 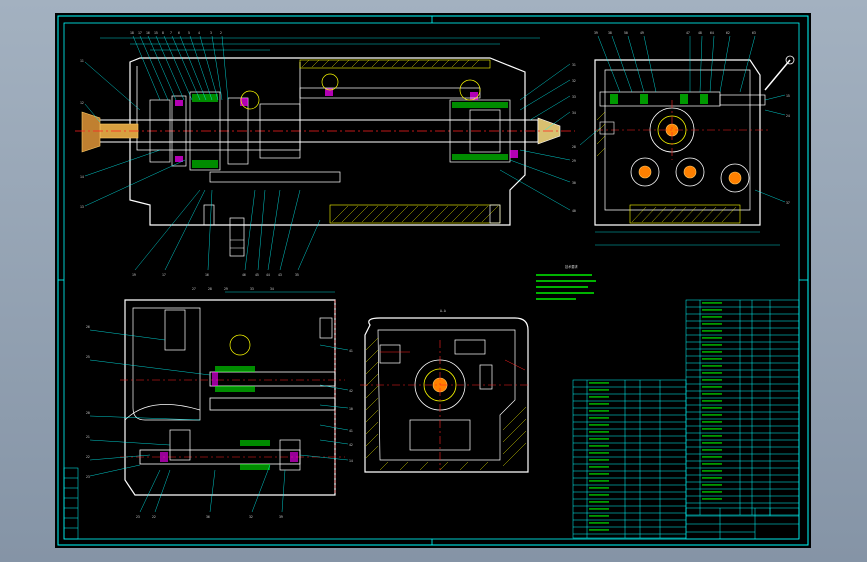 What do you see at coordinates (443, 311) in the screenshot?
I see `svg-text: A-A` at bounding box center [443, 311].